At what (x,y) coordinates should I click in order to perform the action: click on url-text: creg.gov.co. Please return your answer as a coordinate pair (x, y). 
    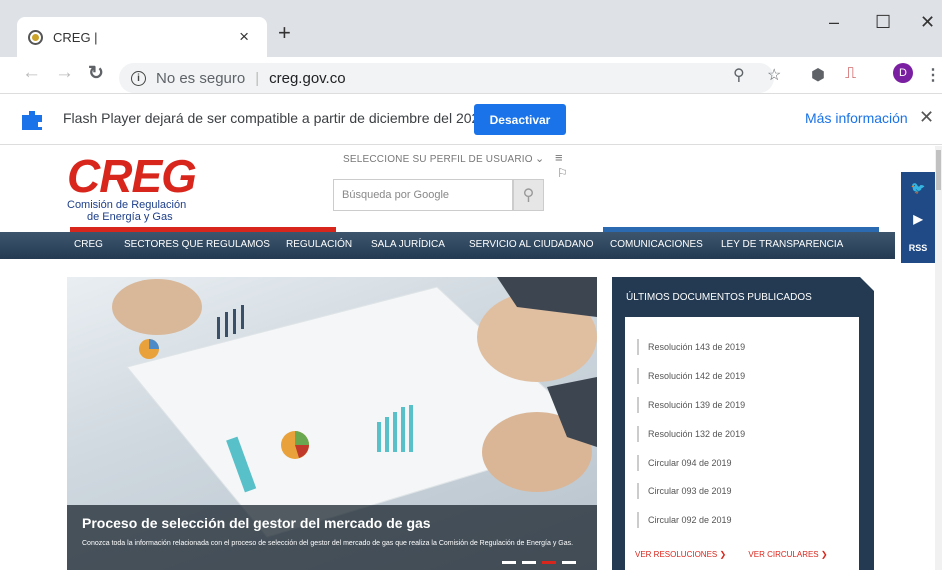
    Looking at the image, I should click on (307, 78).